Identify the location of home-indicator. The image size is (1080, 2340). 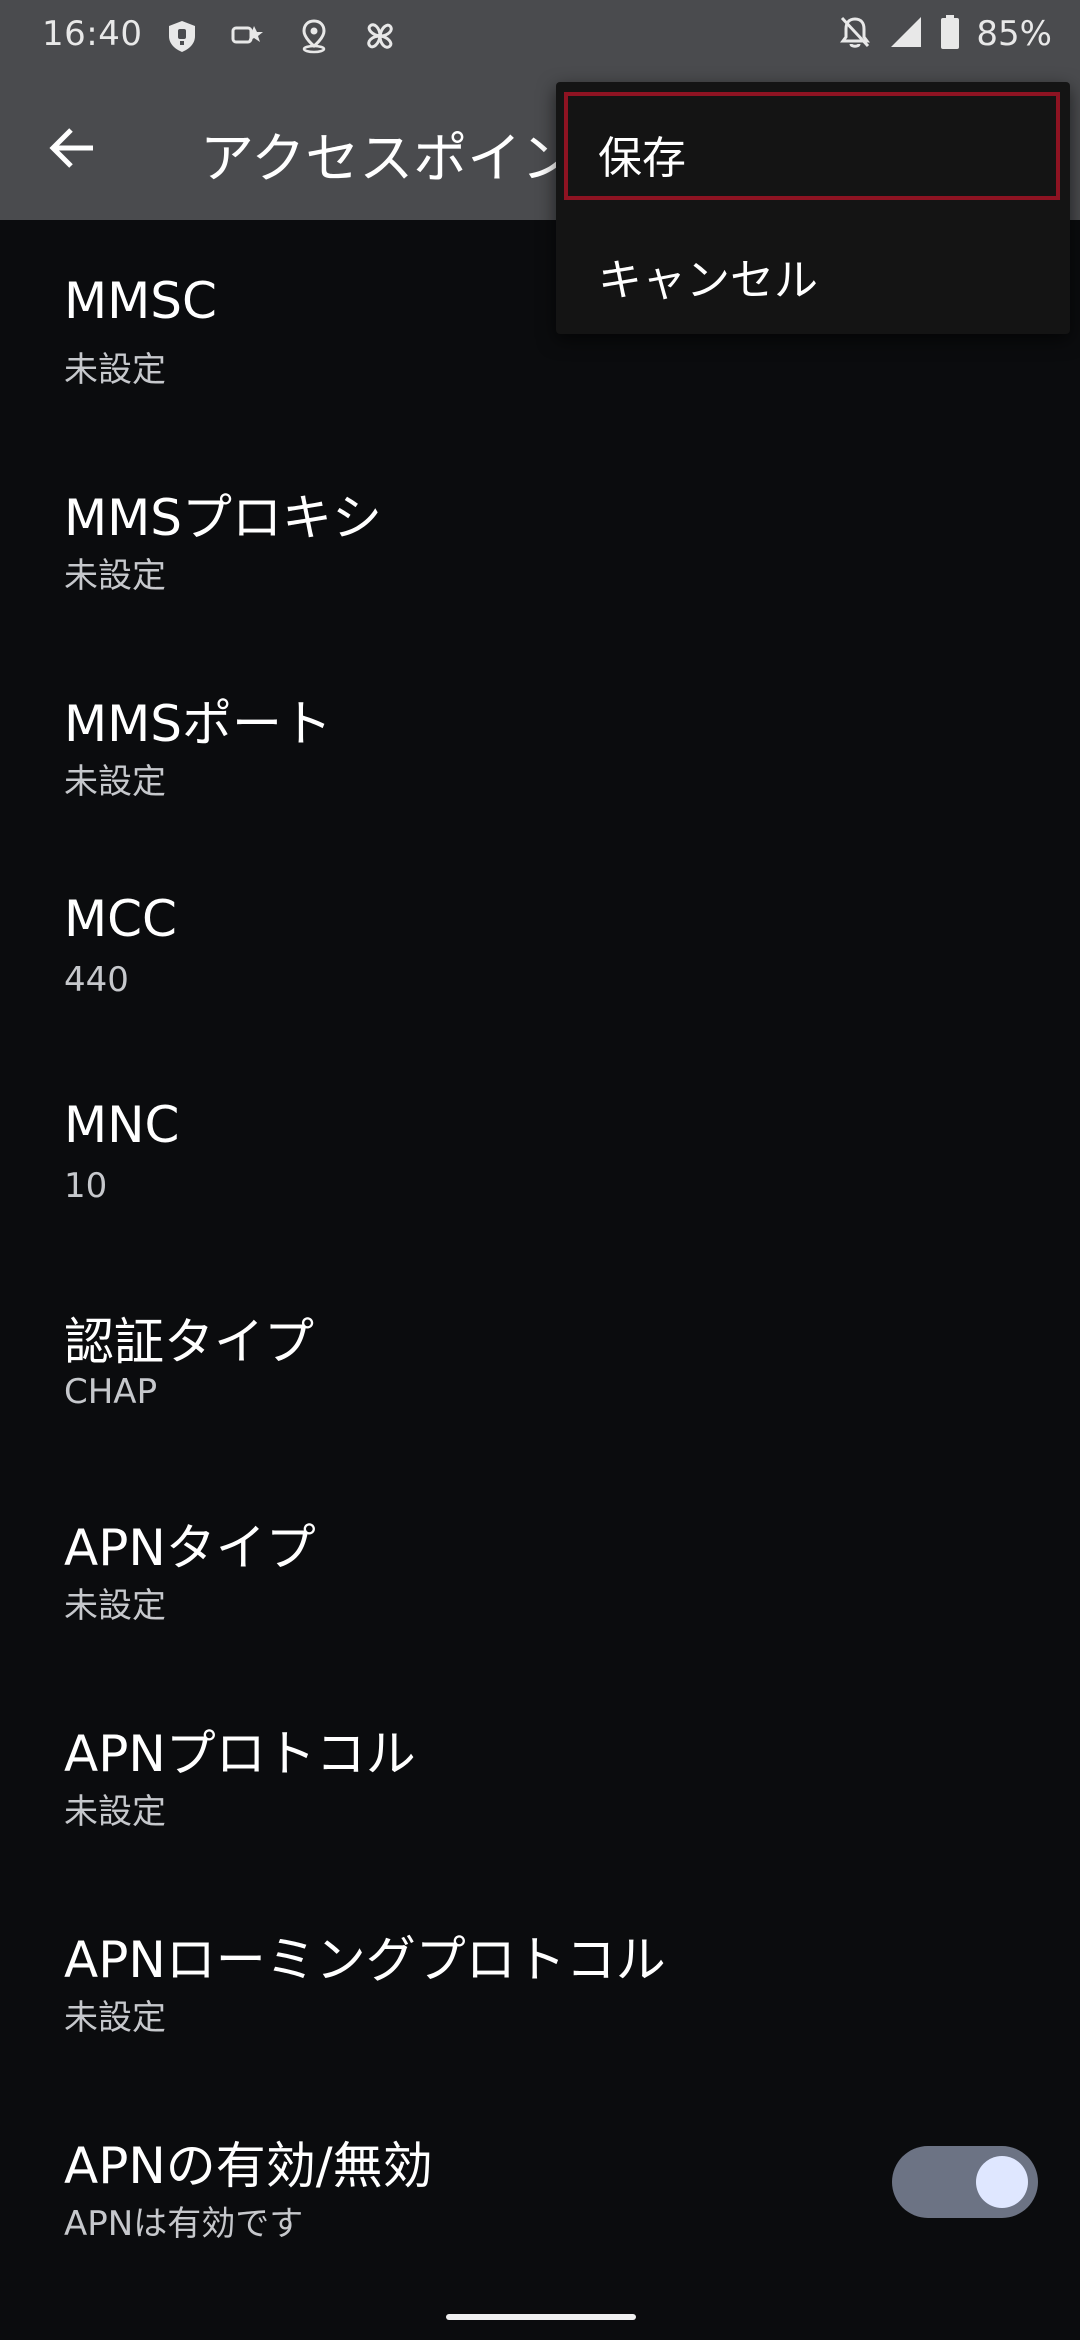
(541, 2317).